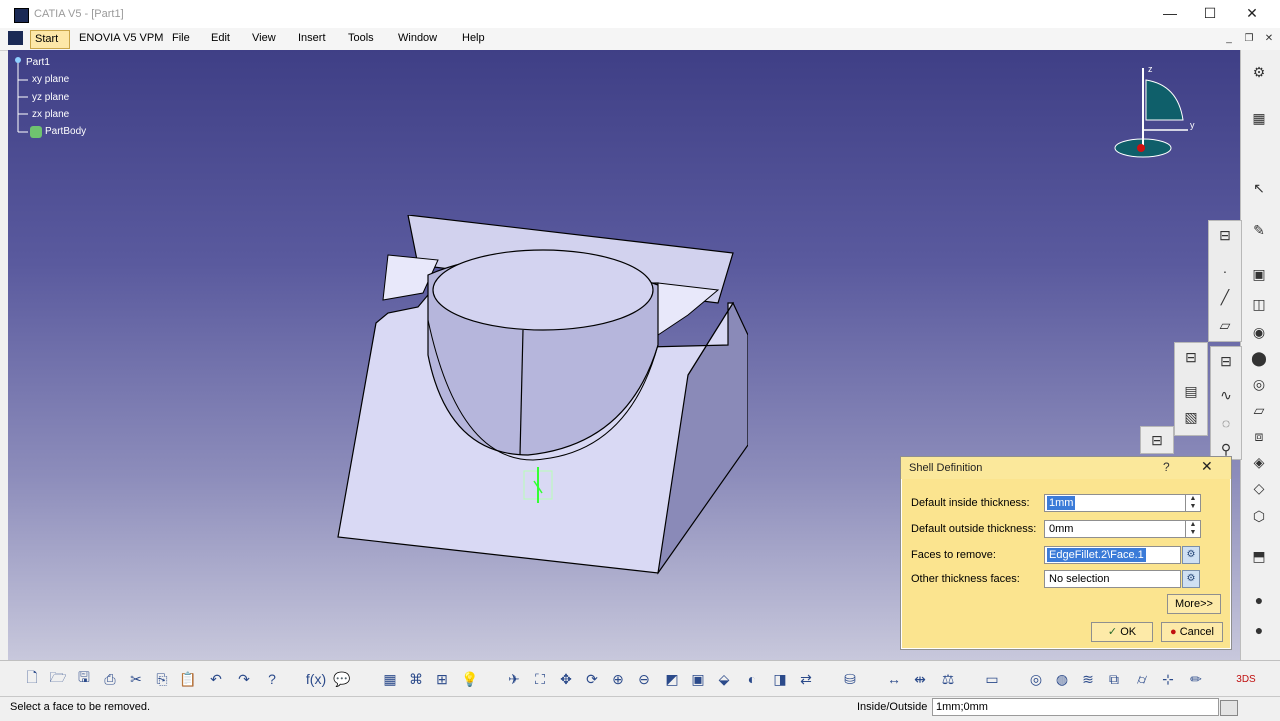 Image resolution: width=1280 pixels, height=721 pixels. What do you see at coordinates (50, 79) in the screenshot?
I see `tree-item-xy-plane: xy plane` at bounding box center [50, 79].